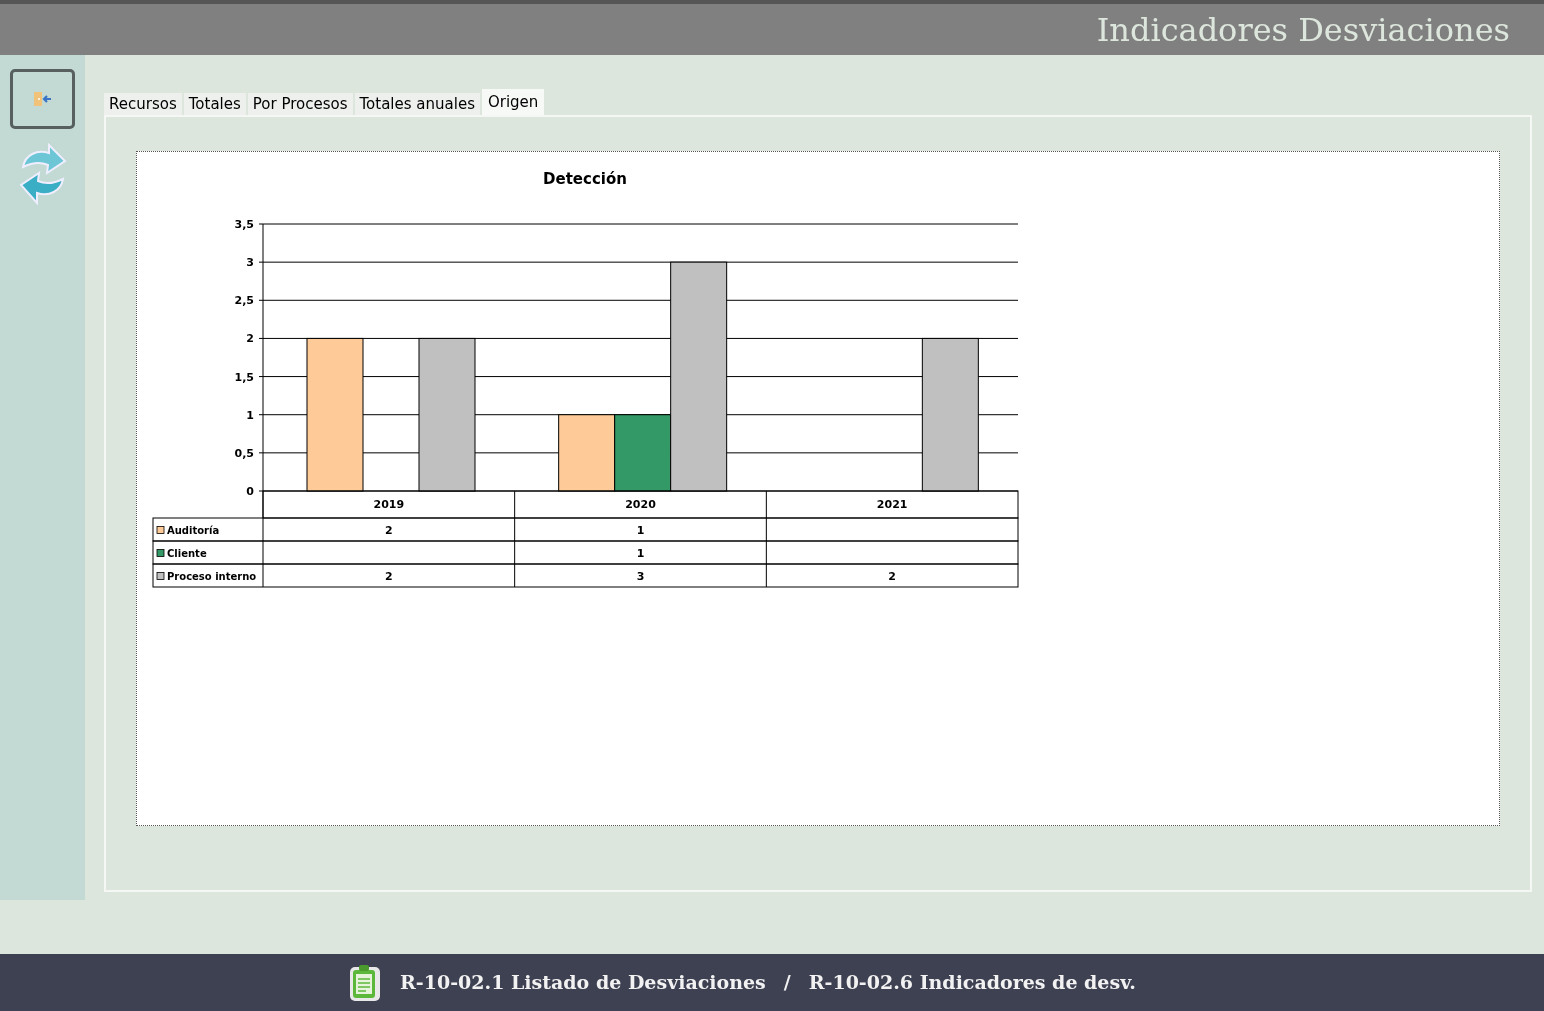  What do you see at coordinates (193, 530) in the screenshot?
I see `series-label: Auditoría` at bounding box center [193, 530].